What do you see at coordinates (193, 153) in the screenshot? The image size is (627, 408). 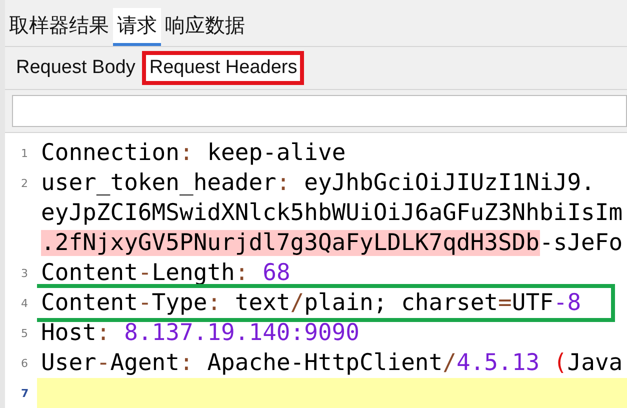 I see `code-text: Connection: keep-alive` at bounding box center [193, 153].